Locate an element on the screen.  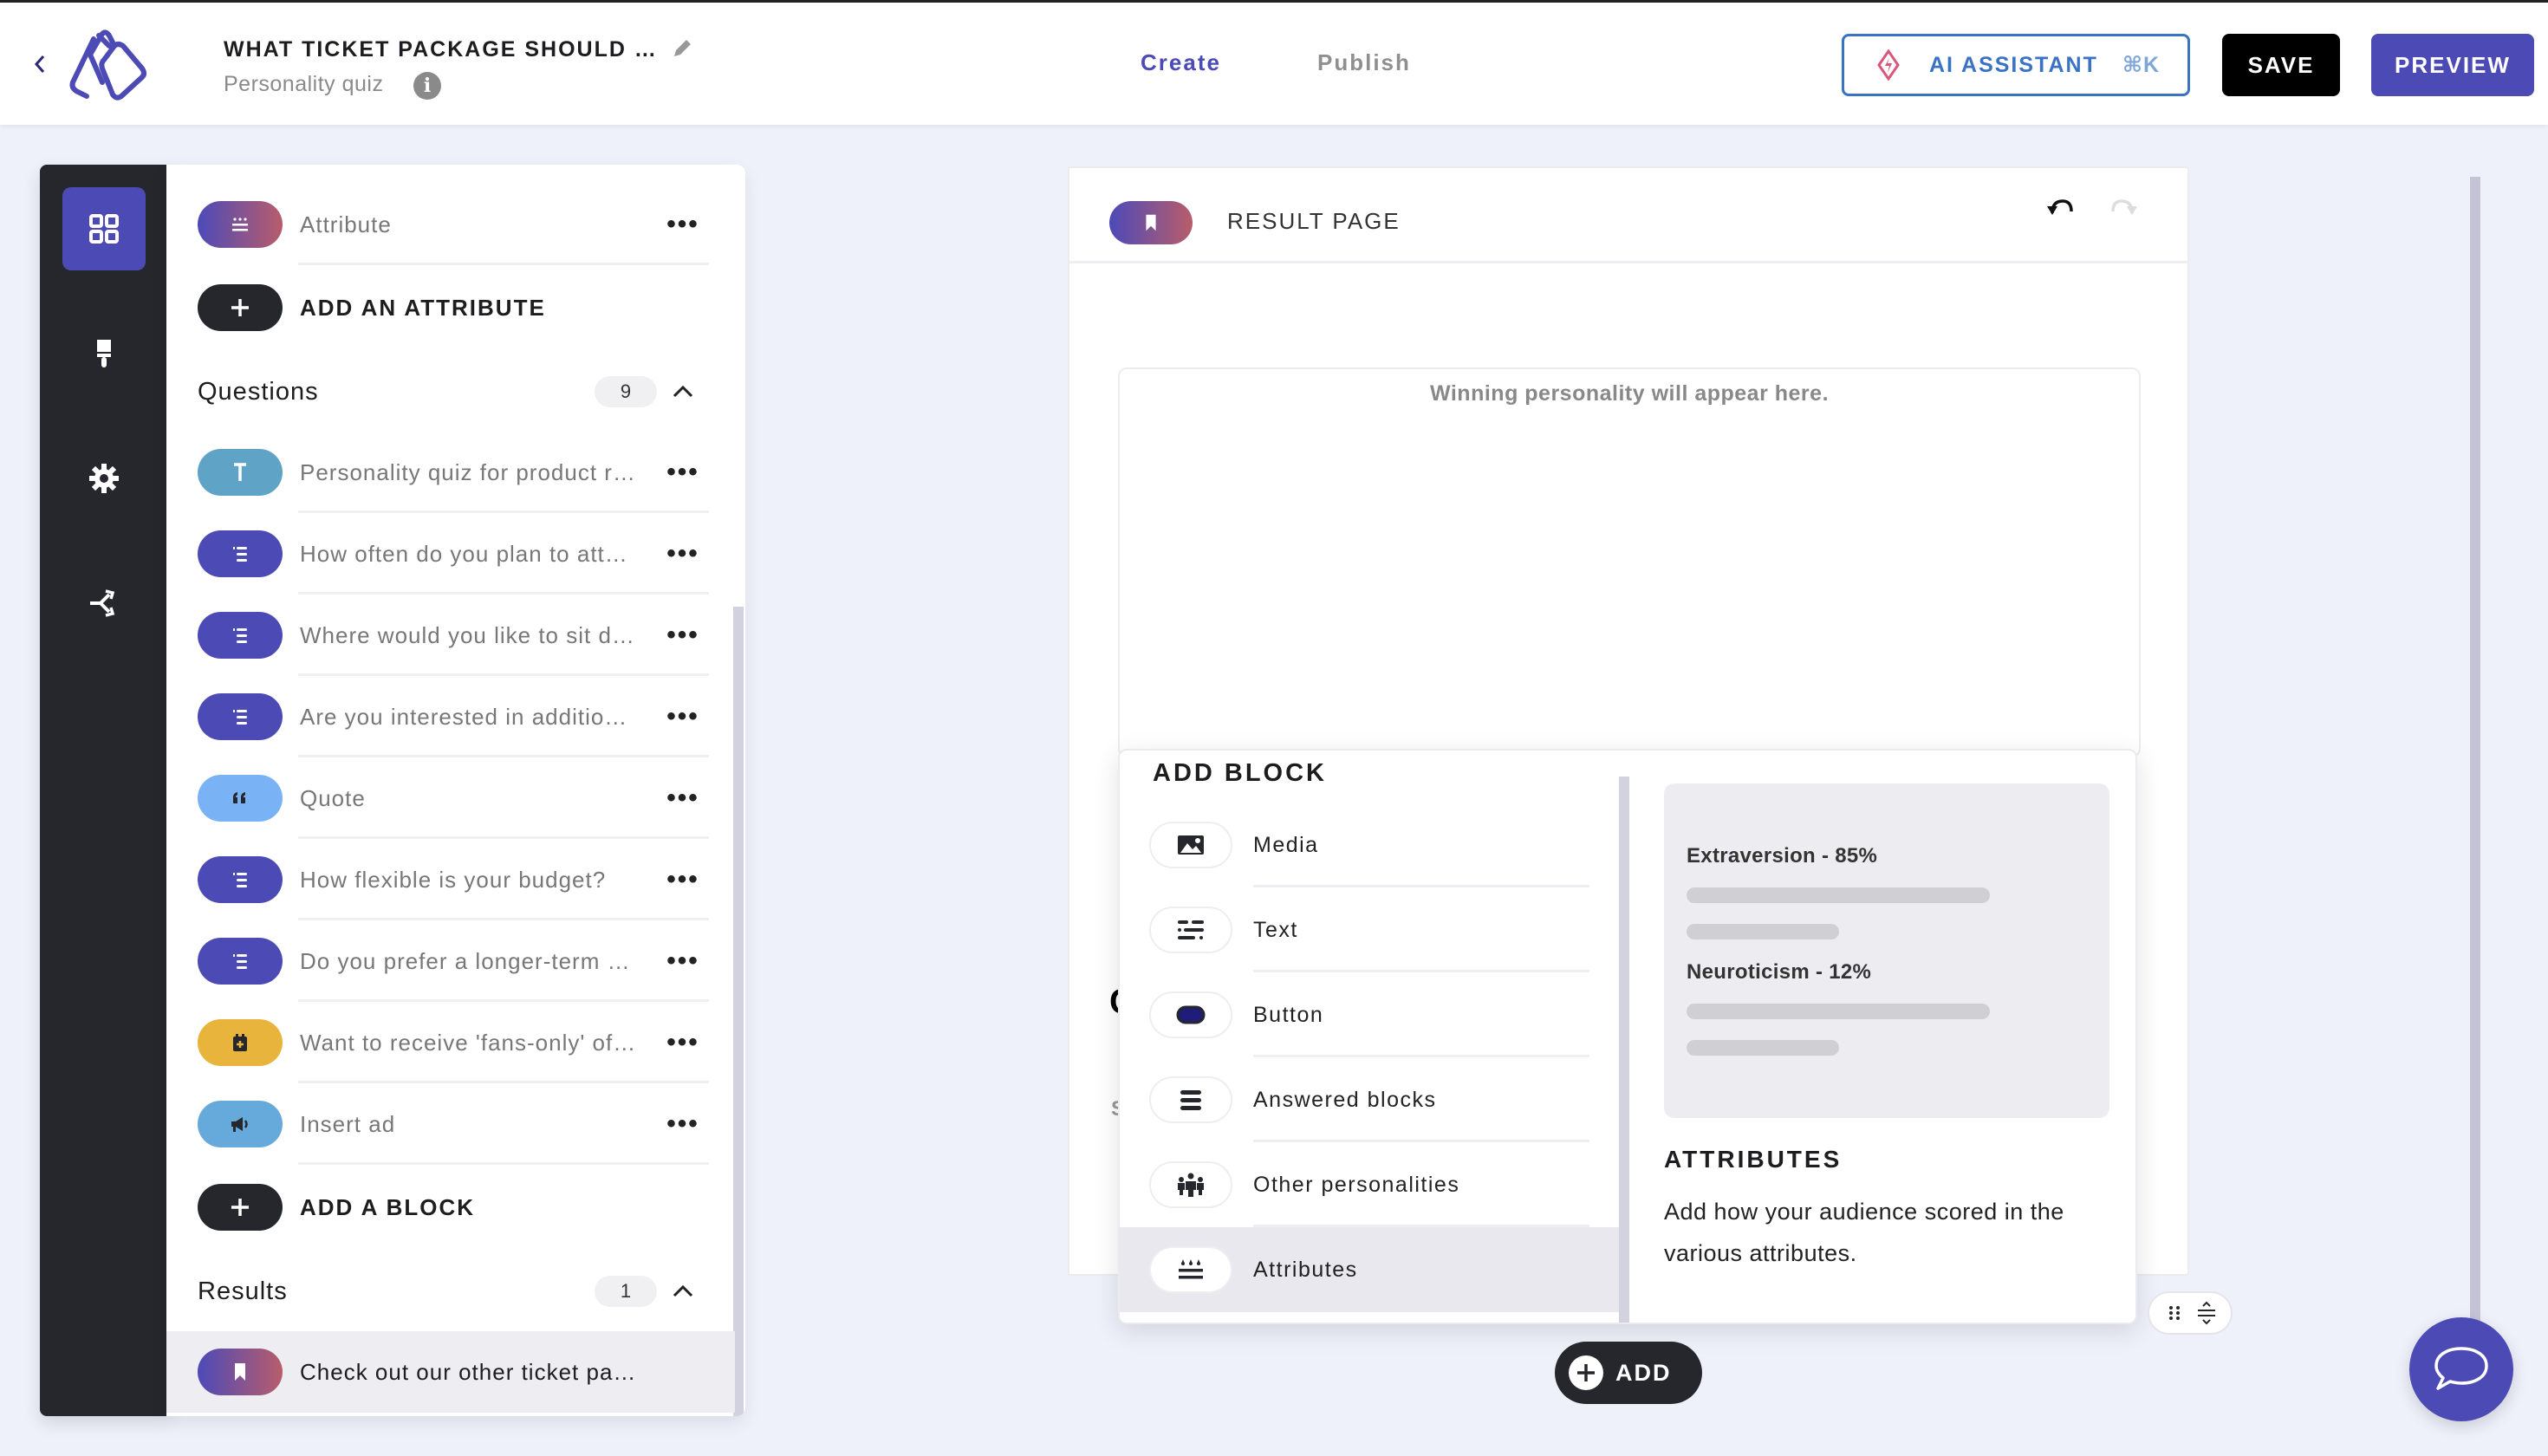
rail-item-design is located at coordinates (104, 353).